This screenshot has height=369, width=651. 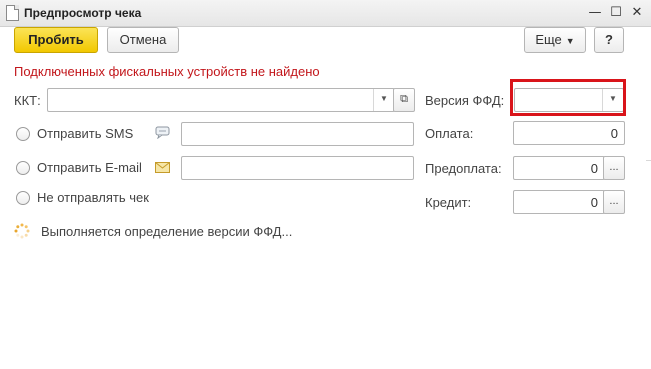 I want to click on send-sms-label: Отправить SMS, so click(x=85, y=133).